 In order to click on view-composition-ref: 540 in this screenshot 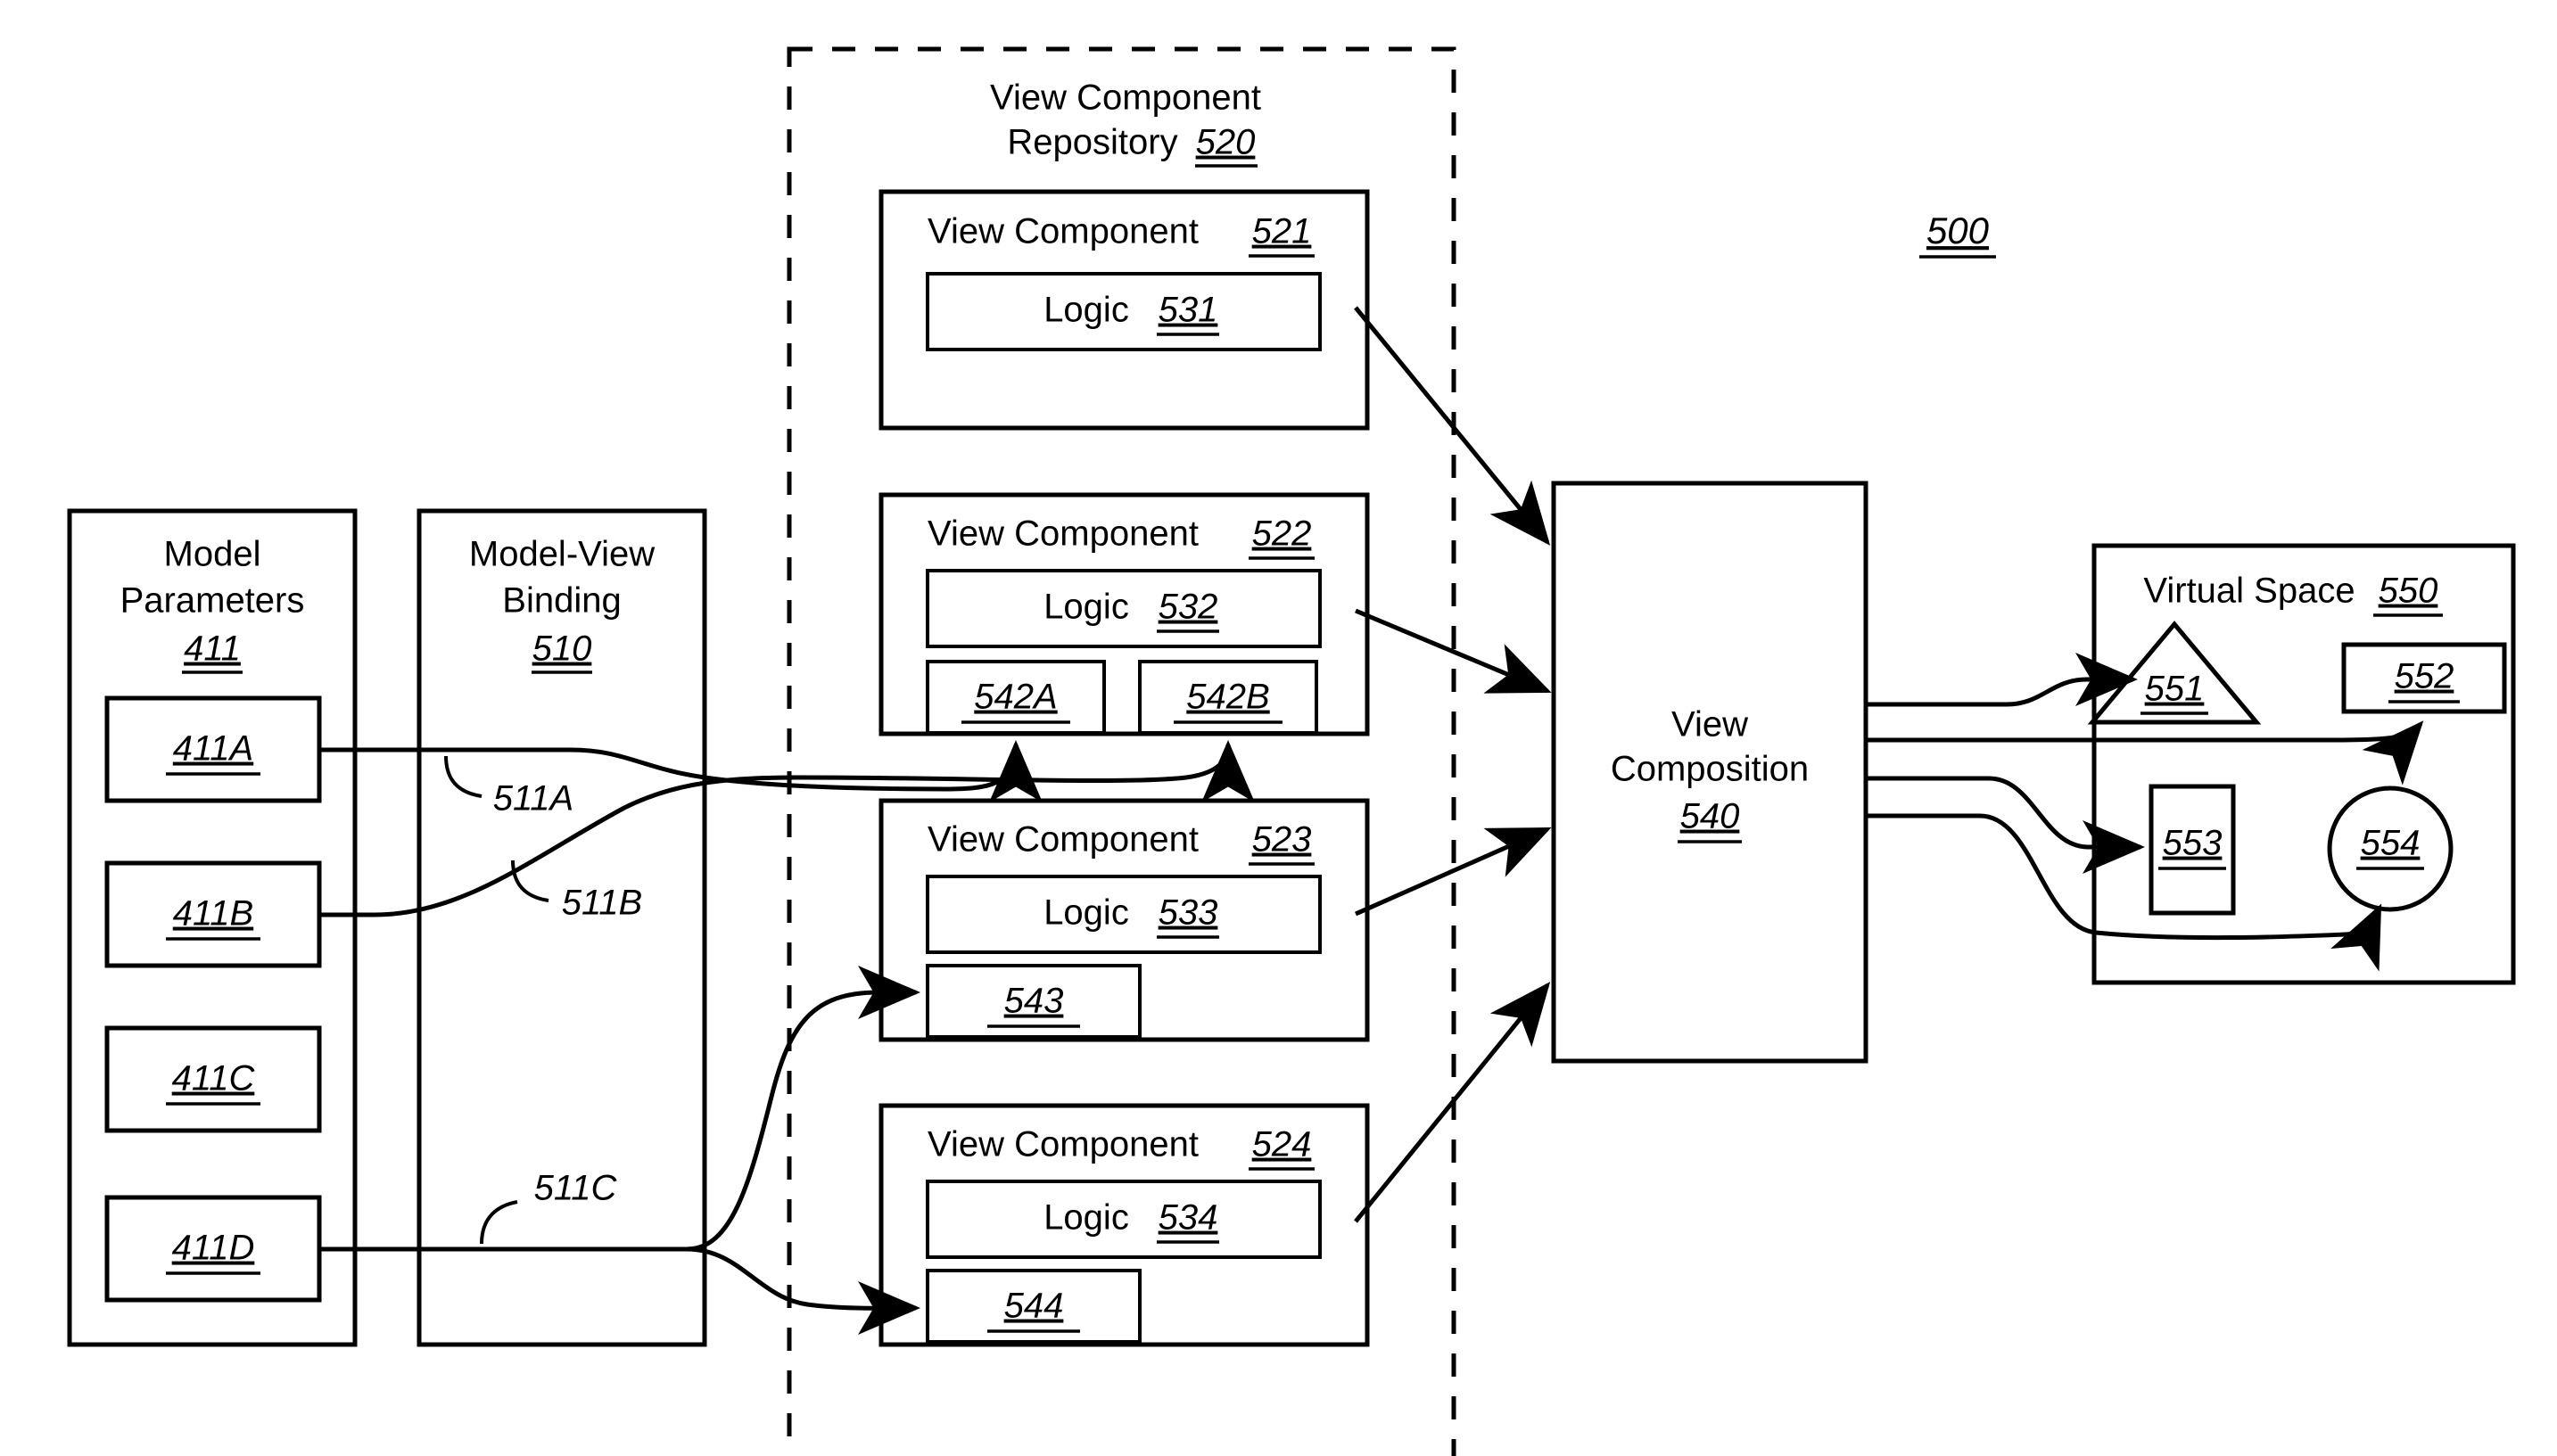, I will do `click(1710, 816)`.